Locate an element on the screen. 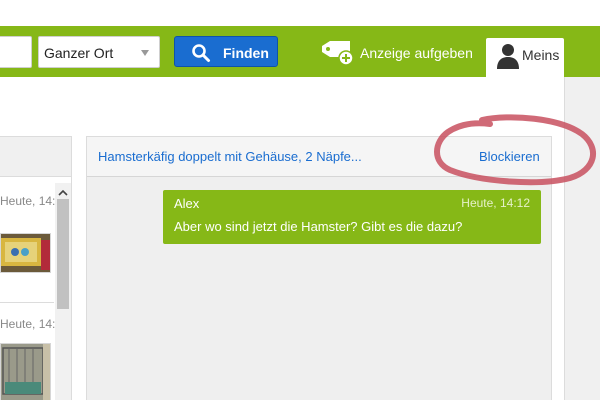 The height and width of the screenshot is (400, 600). conversation-list-scrollbar is located at coordinates (63, 291).